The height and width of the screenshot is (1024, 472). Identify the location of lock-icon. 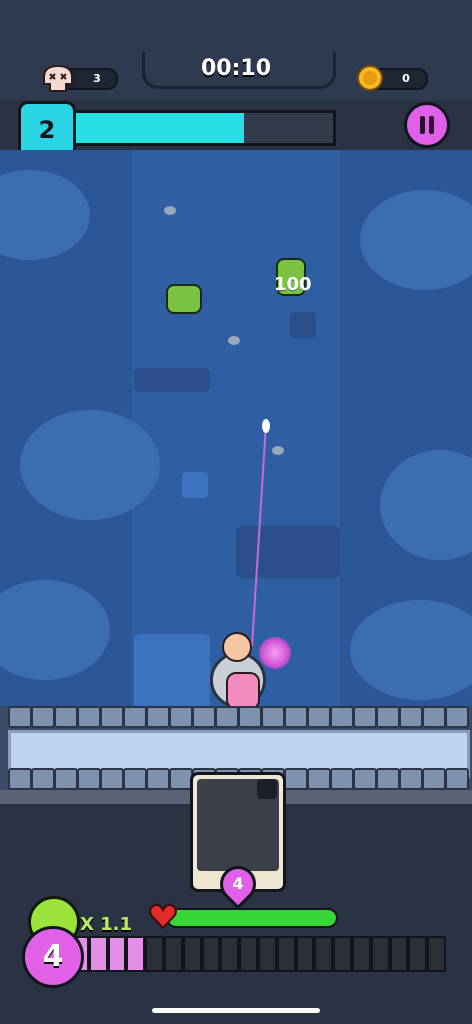
(267, 789).